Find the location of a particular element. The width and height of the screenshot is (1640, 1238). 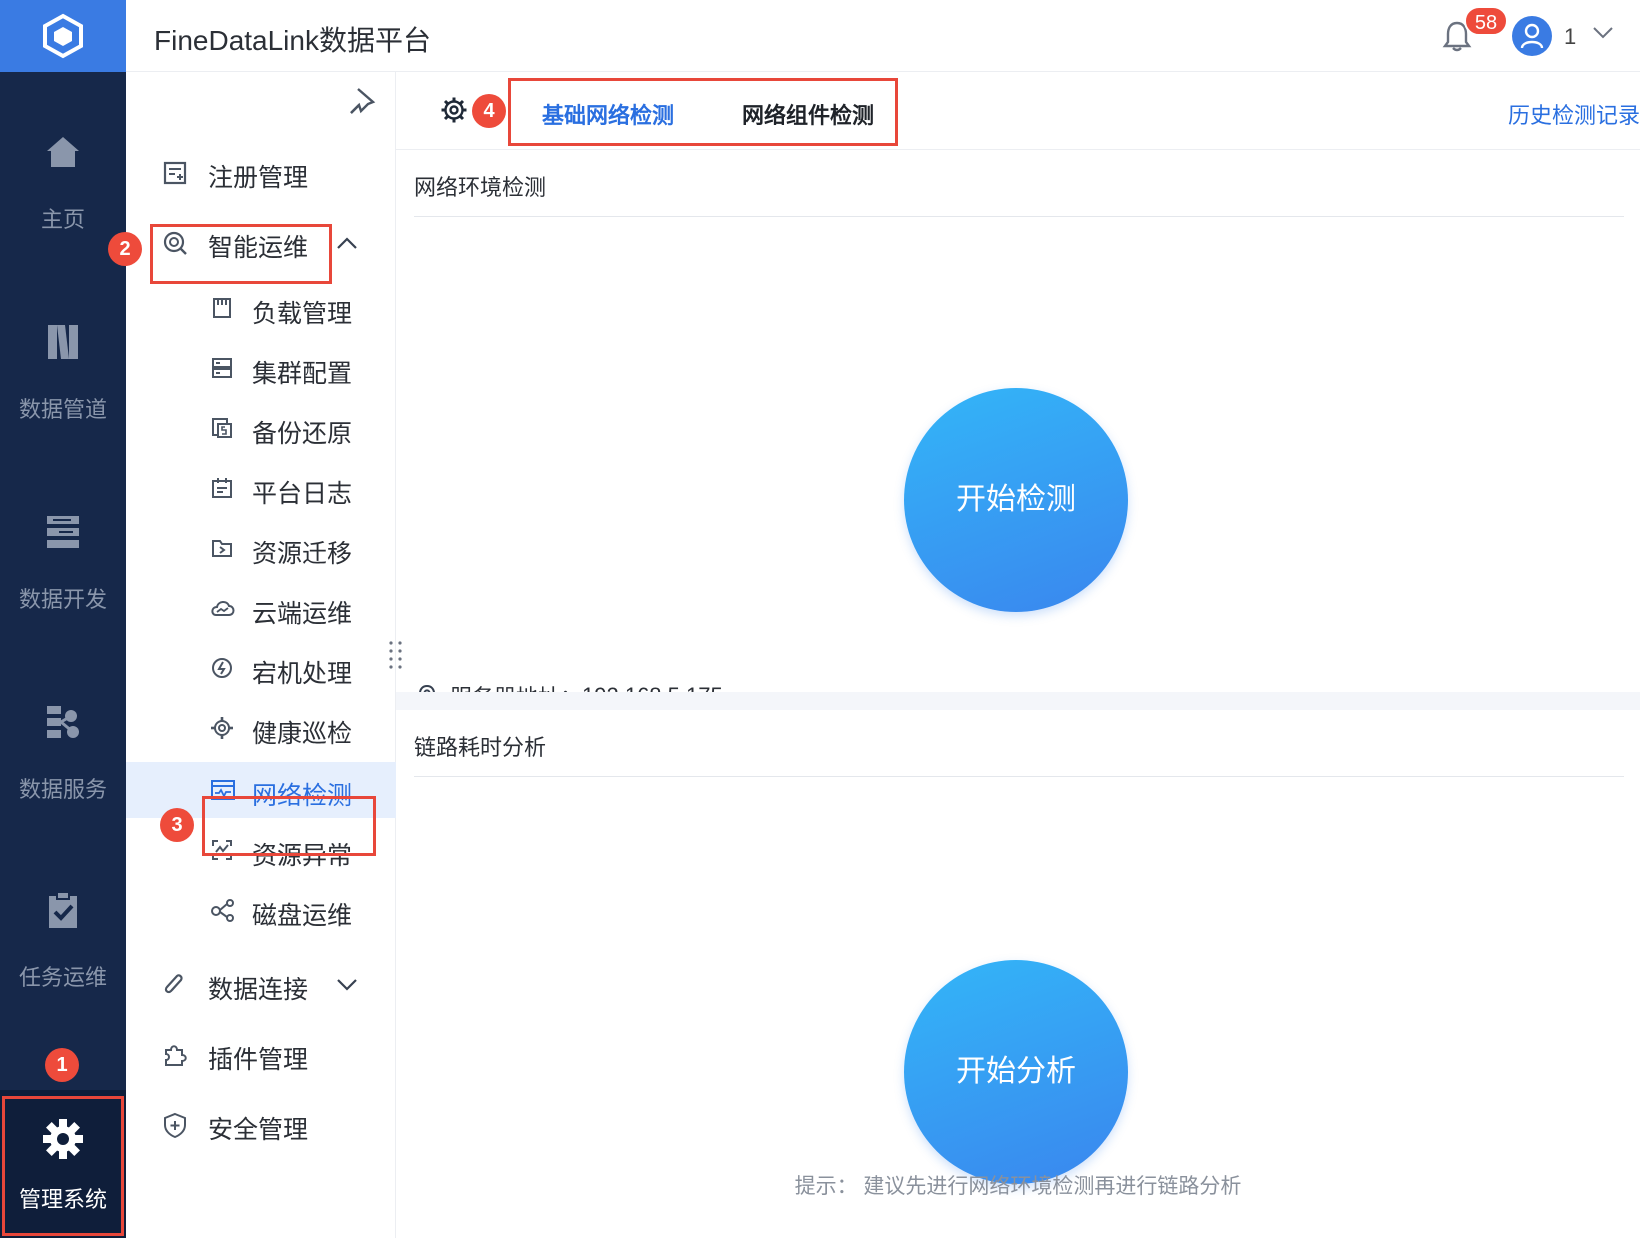

app-title: FineDataLink数据平台 is located at coordinates (292, 40).